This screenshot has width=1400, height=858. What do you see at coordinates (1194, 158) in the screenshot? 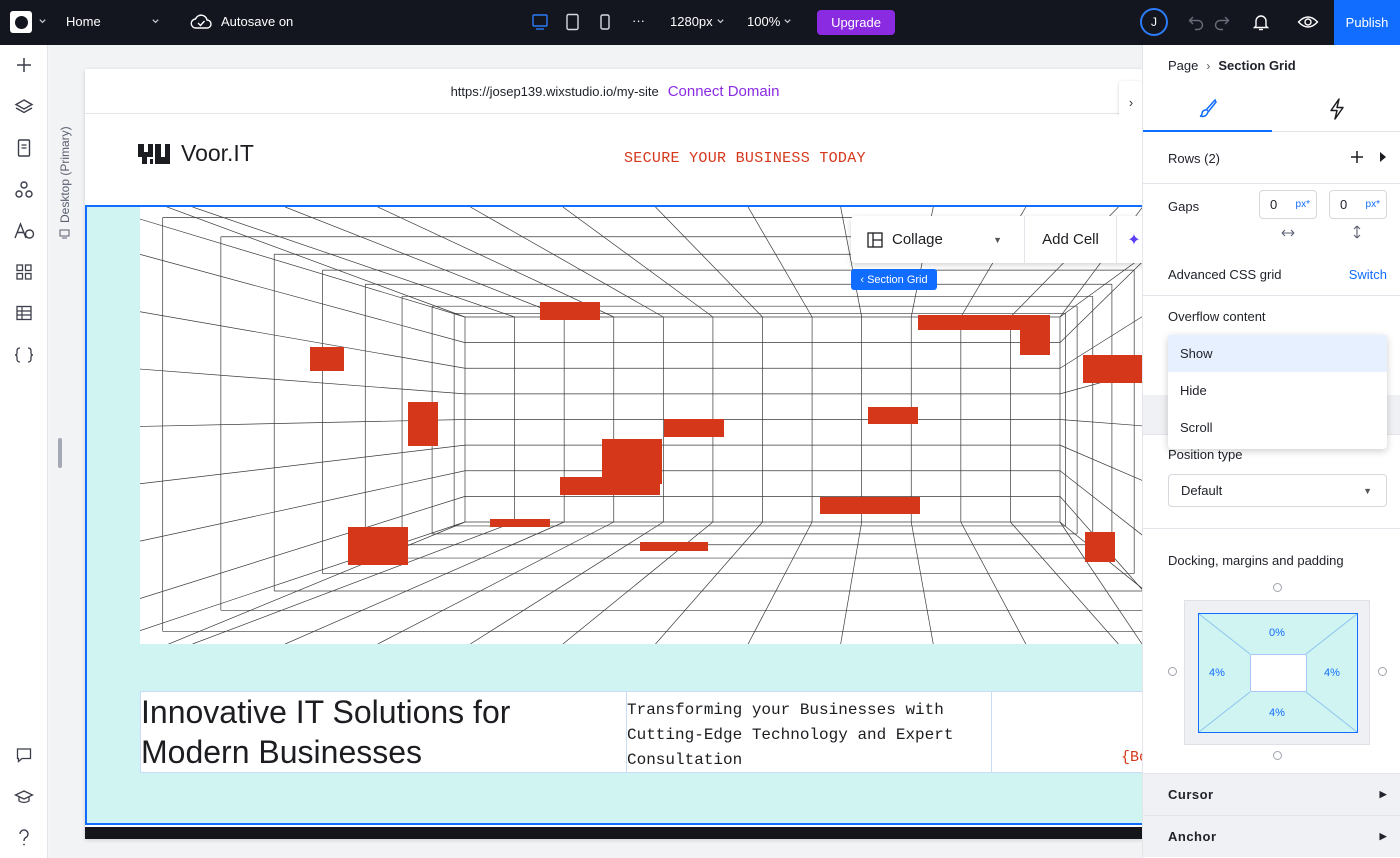
I see `rows-label: Rows (2)` at bounding box center [1194, 158].